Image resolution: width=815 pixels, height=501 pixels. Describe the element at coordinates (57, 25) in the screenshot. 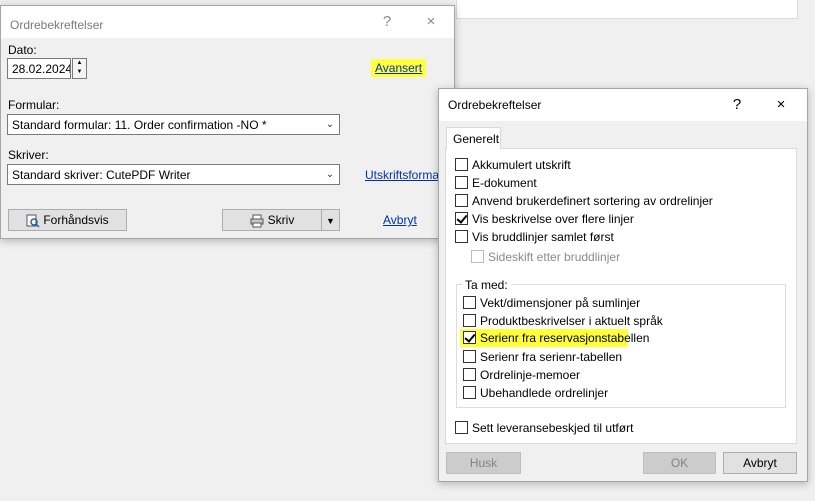

I see `main-dialog-title: Ordrebekreftelser` at that location.